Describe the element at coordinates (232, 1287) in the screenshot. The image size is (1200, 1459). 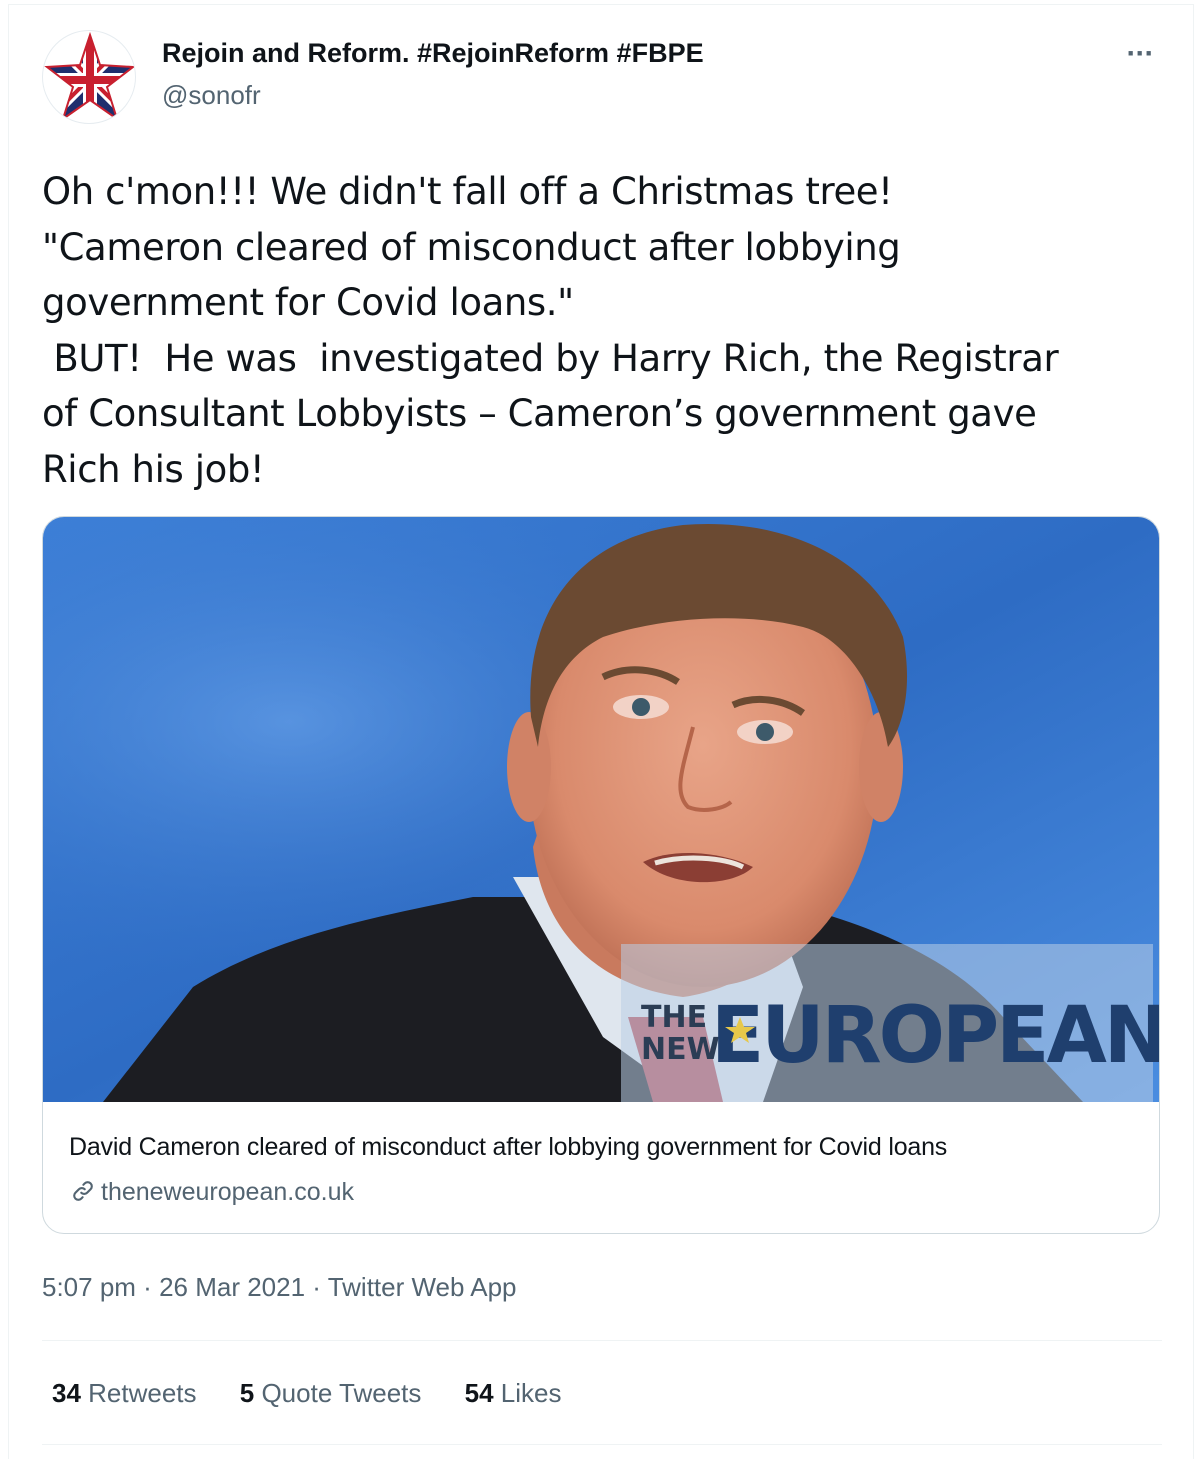
I see `tweet-date: 26 Mar 2021` at that location.